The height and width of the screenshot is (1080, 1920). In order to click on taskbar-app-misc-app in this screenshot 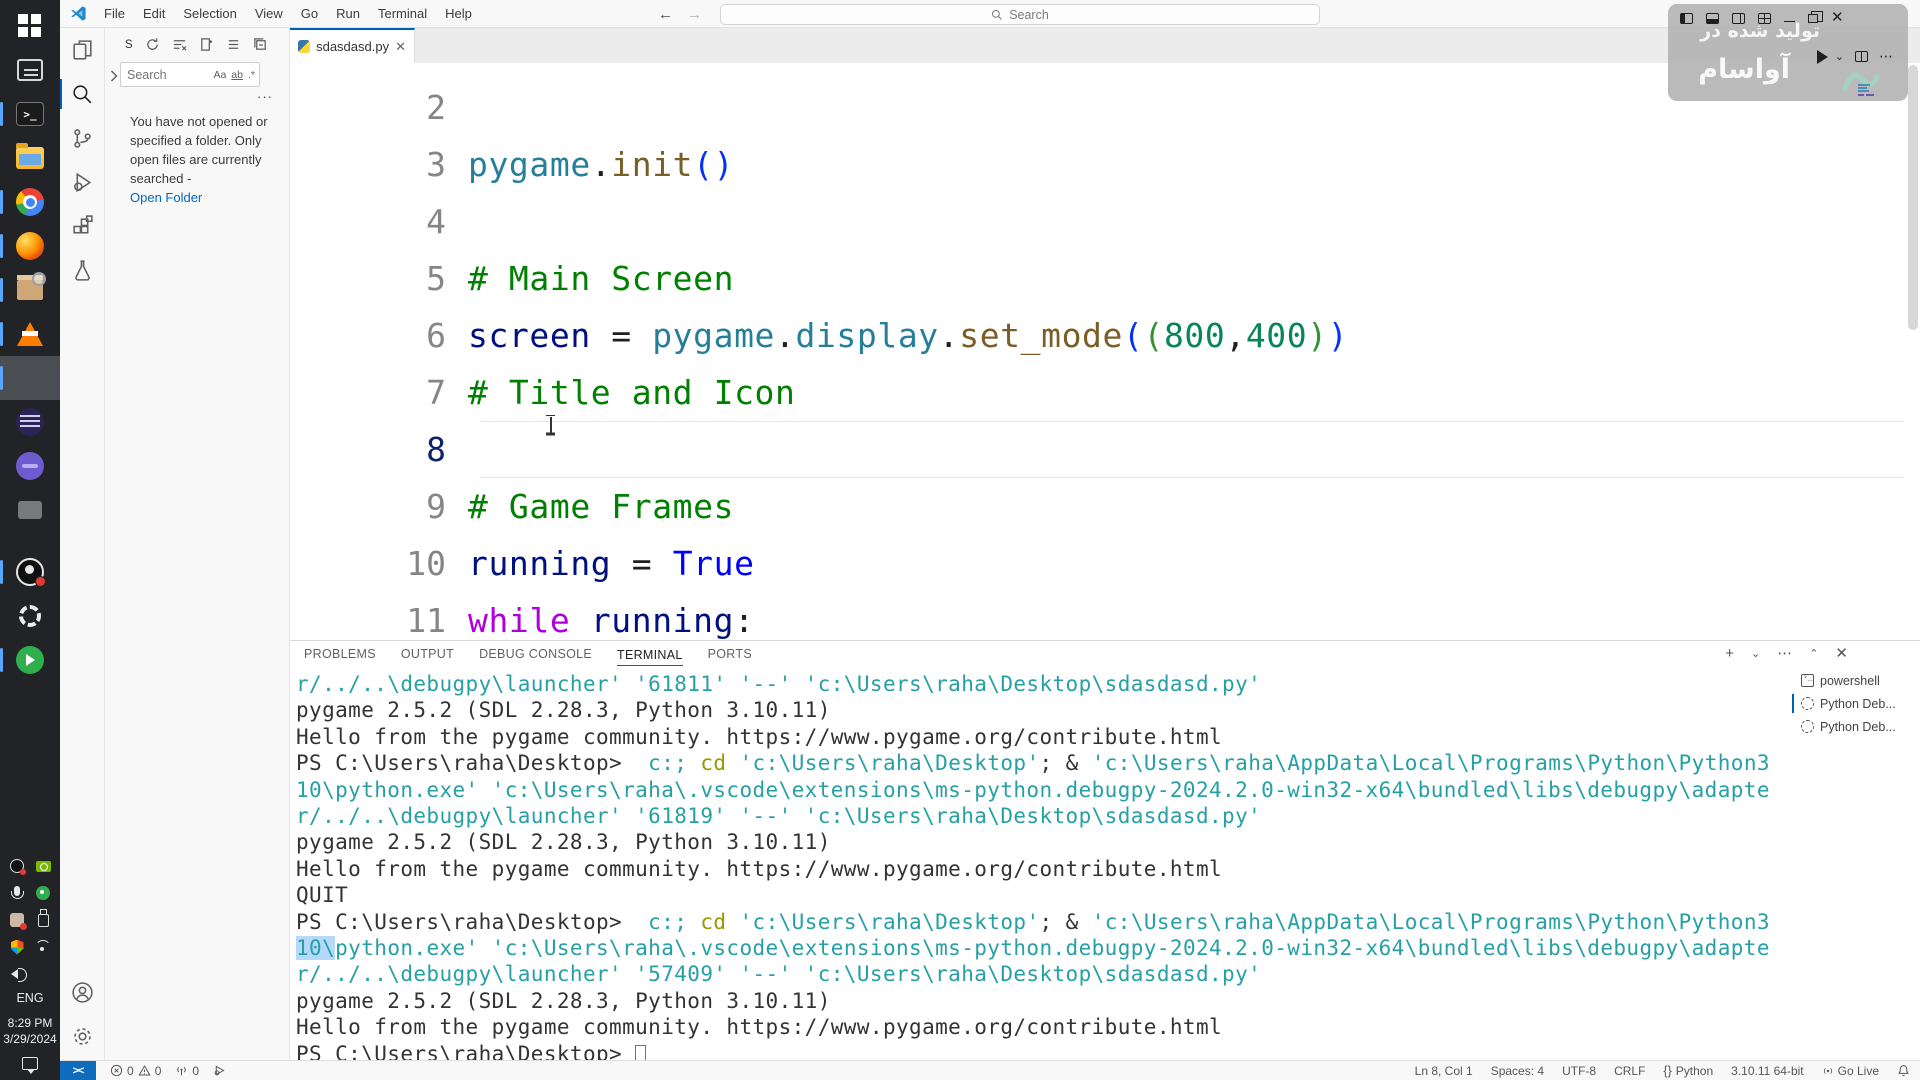, I will do `click(30, 510)`.